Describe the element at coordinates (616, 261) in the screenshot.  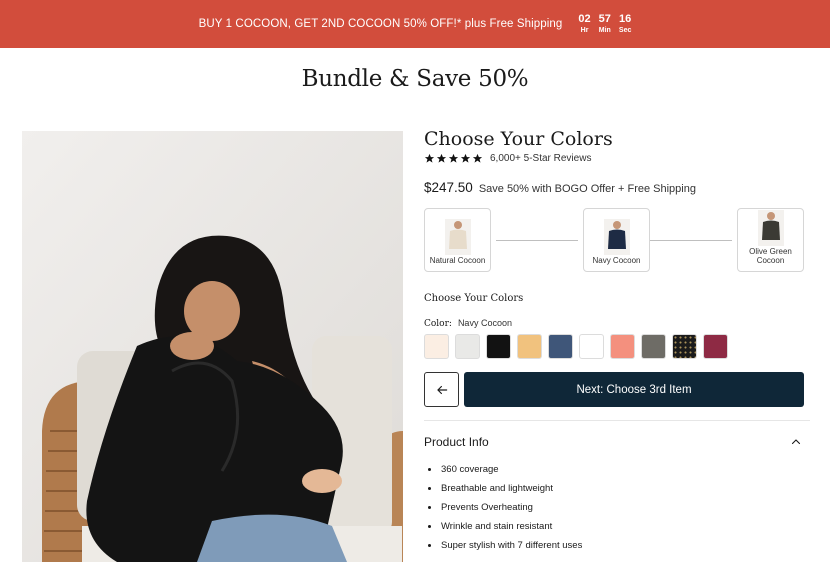
I see `slot-label: Navy Cocoon` at that location.